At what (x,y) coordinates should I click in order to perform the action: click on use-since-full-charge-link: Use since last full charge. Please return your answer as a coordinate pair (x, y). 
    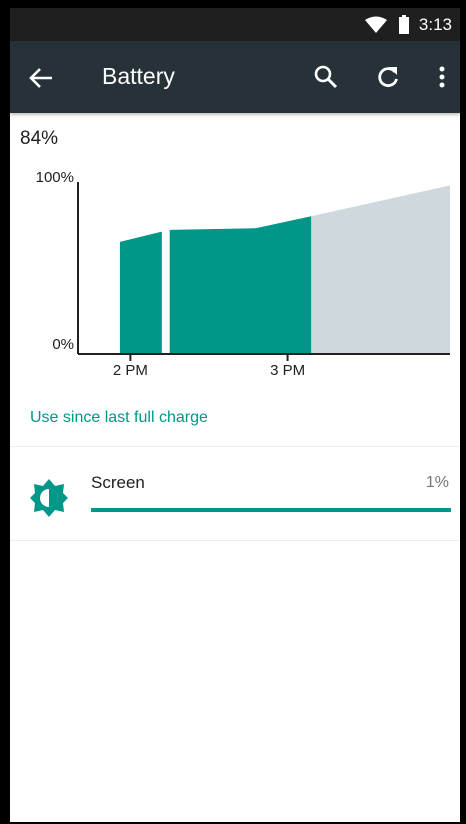
    Looking at the image, I should click on (119, 418).